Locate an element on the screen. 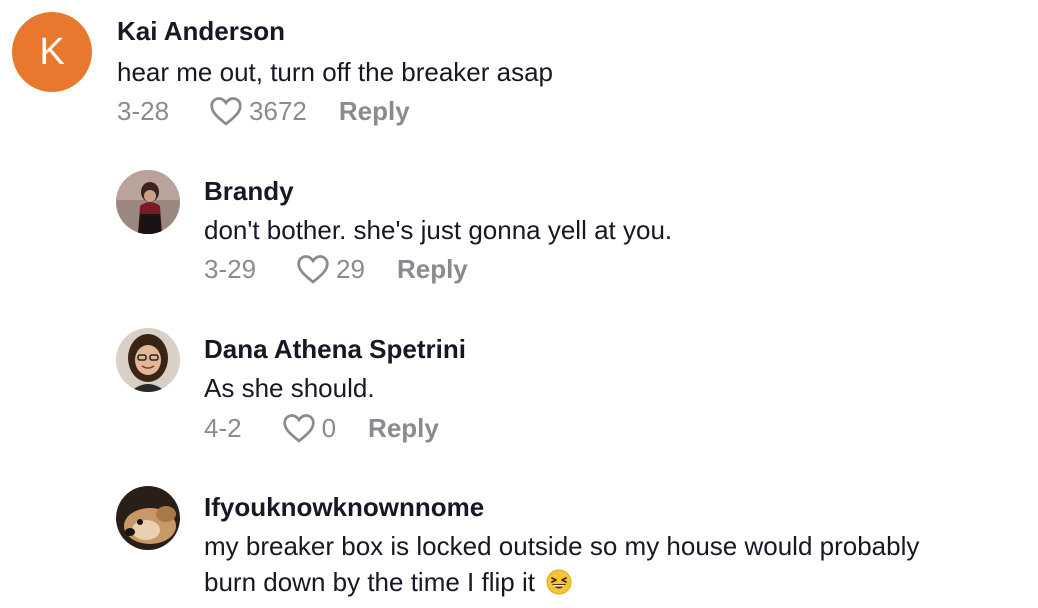 This screenshot has width=1038, height=608. comment-username: Dana Athena Spetrini is located at coordinates (335, 349).